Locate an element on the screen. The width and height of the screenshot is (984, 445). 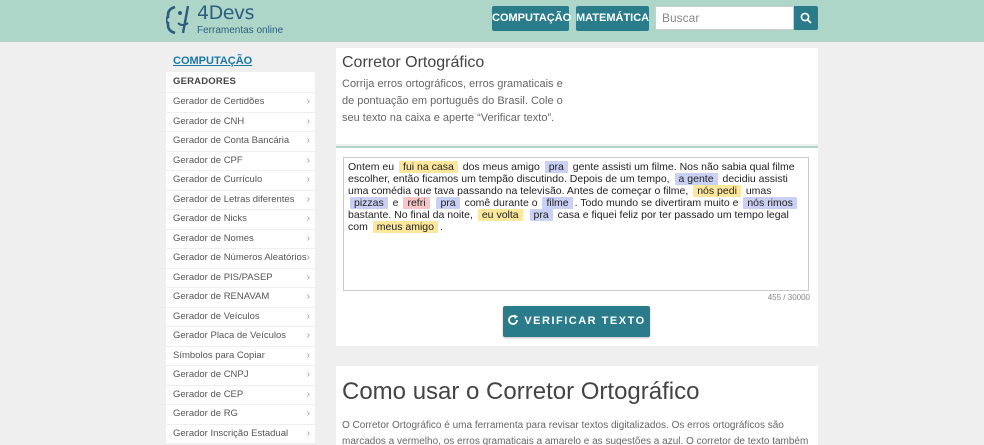
sidebar-item-letras-diferentes: Gerador de Letras diferentes › is located at coordinates (240, 199).